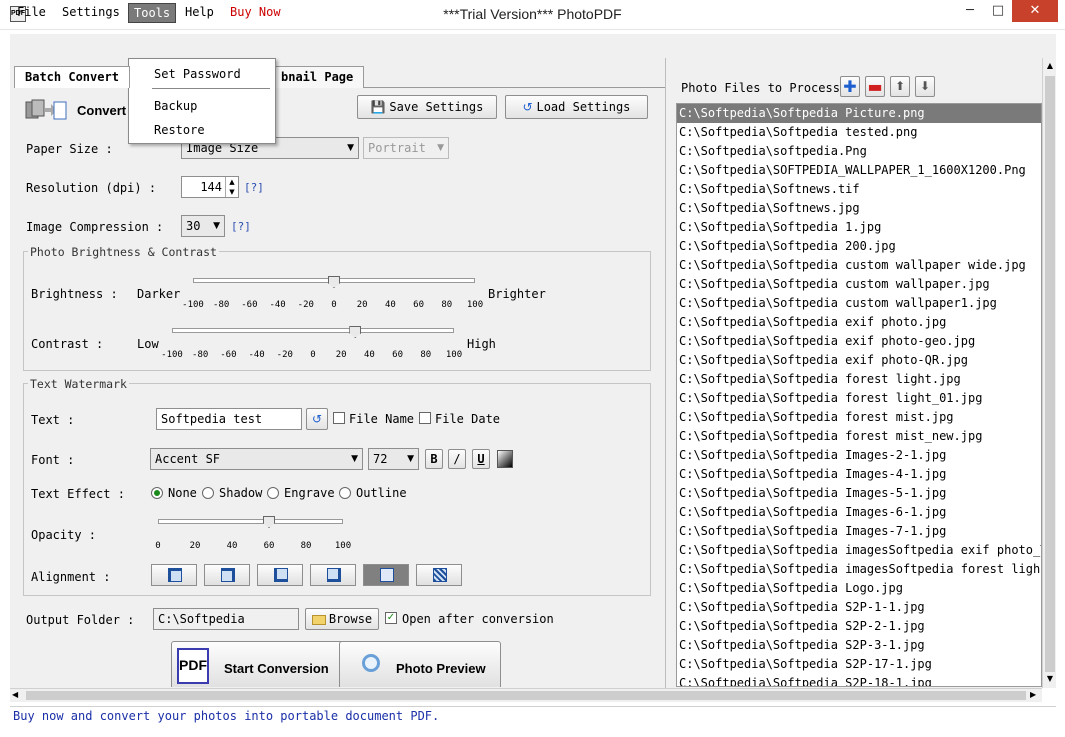  I want to click on horizontal-scroll-thumb, so click(526, 695).